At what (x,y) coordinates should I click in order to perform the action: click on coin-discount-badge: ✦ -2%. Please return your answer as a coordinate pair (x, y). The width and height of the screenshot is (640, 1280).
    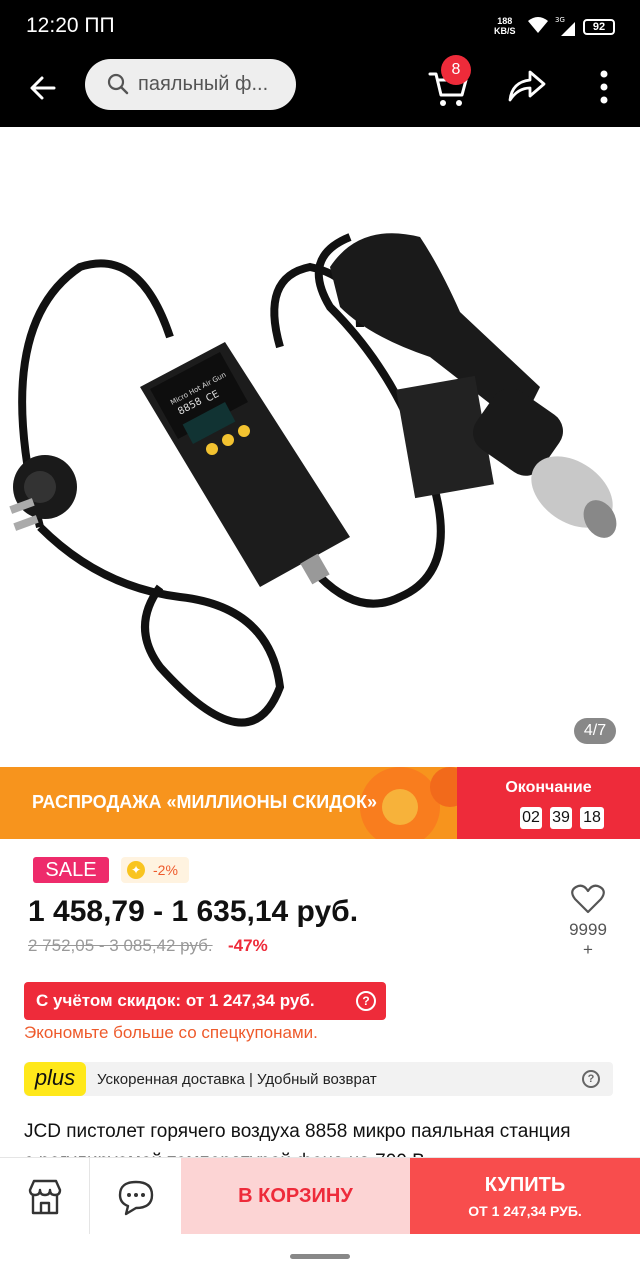
    Looking at the image, I should click on (155, 870).